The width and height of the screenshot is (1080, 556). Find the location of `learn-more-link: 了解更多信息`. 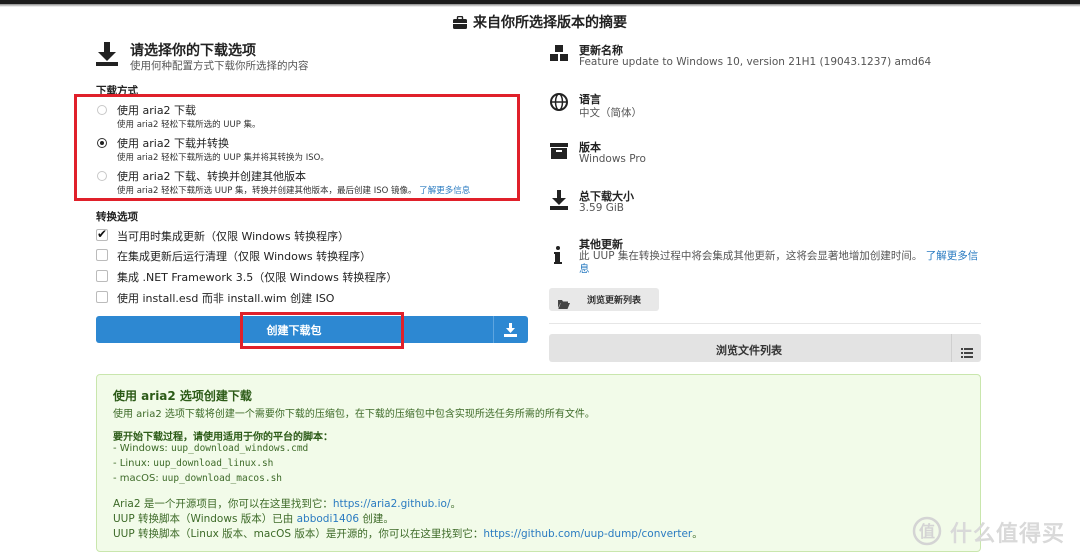

learn-more-link: 了解更多信息 is located at coordinates (444, 191).